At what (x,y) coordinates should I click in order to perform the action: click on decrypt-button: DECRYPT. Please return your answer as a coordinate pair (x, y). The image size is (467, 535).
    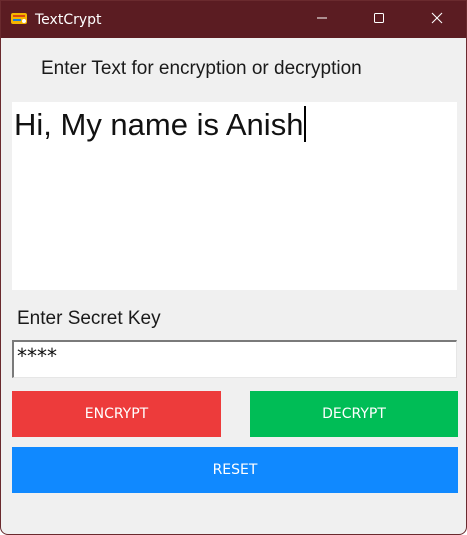
    Looking at the image, I should click on (354, 414).